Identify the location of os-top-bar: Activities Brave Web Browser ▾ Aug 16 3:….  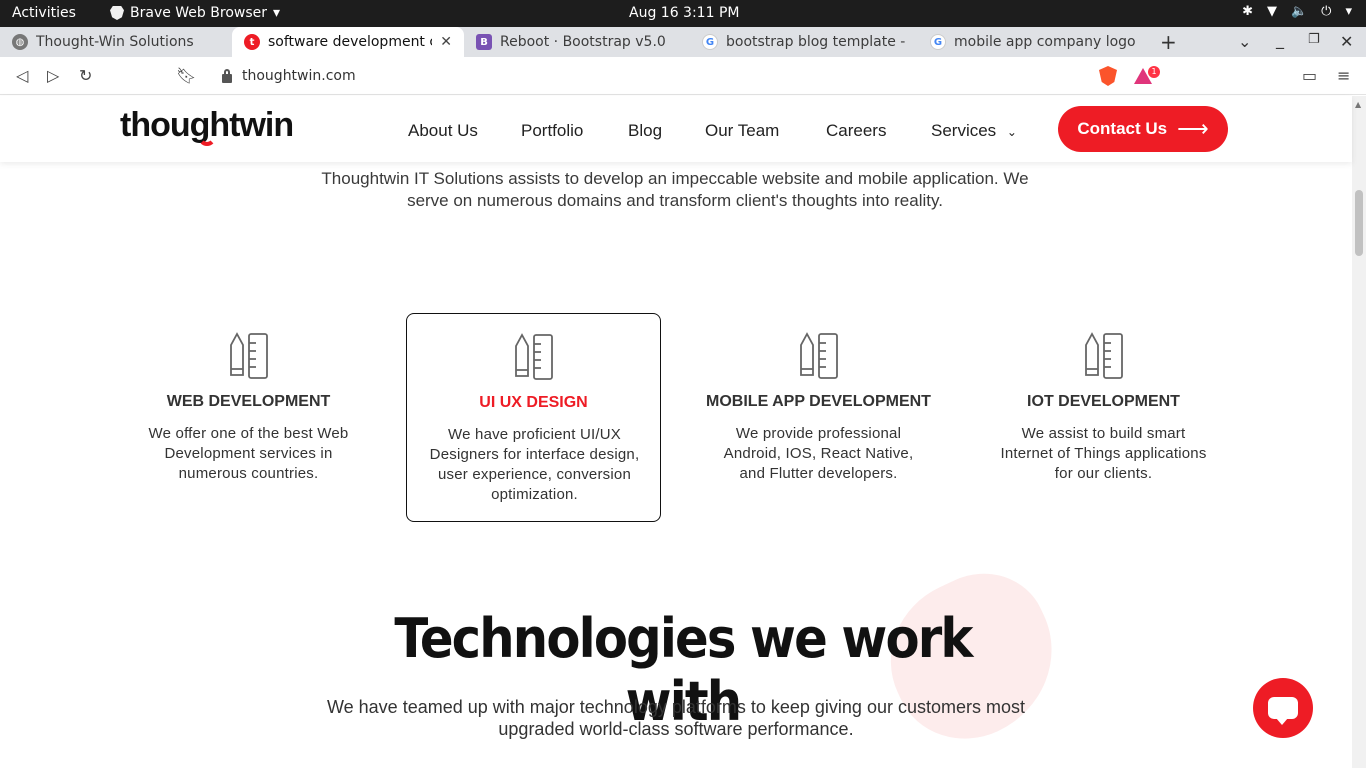
(683, 13).